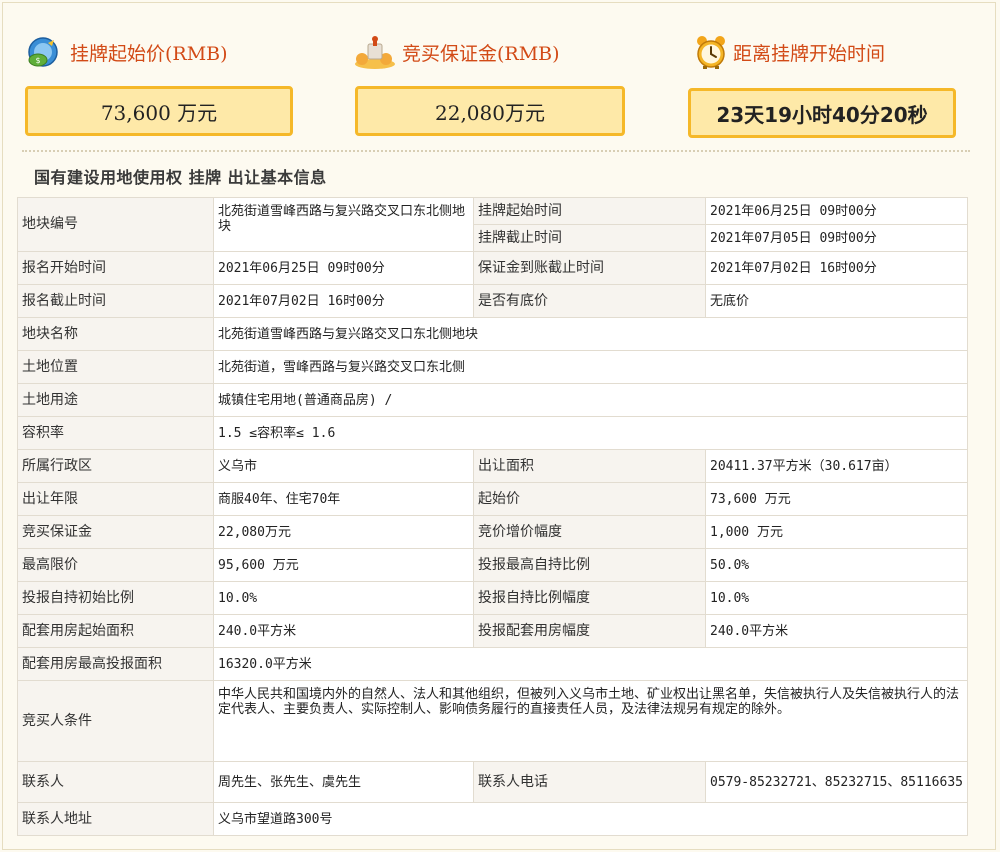  Describe the element at coordinates (115, 268) in the screenshot. I see `reg-start-label: 报名开始时间` at that location.